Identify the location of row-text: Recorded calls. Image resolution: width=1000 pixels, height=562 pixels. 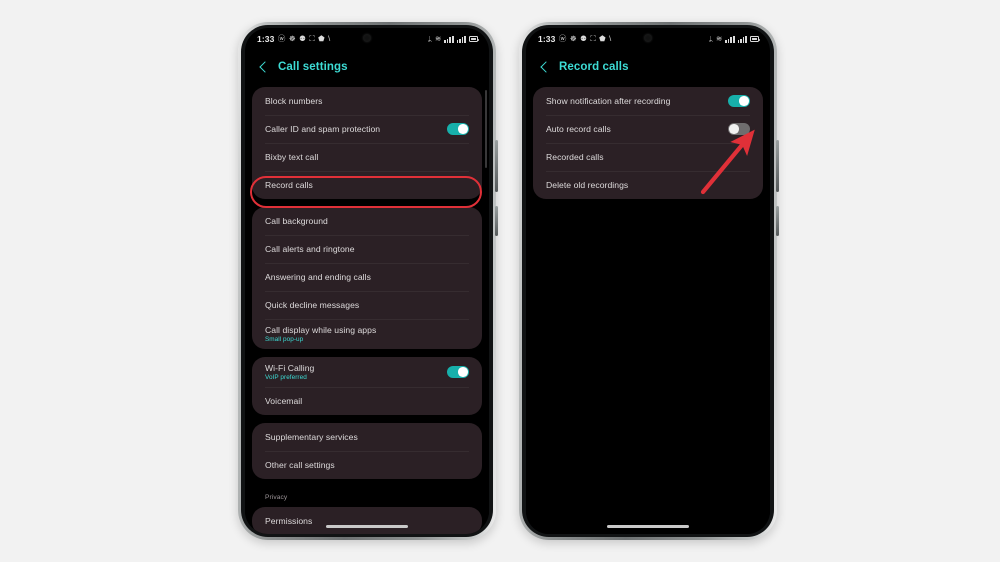
(575, 157).